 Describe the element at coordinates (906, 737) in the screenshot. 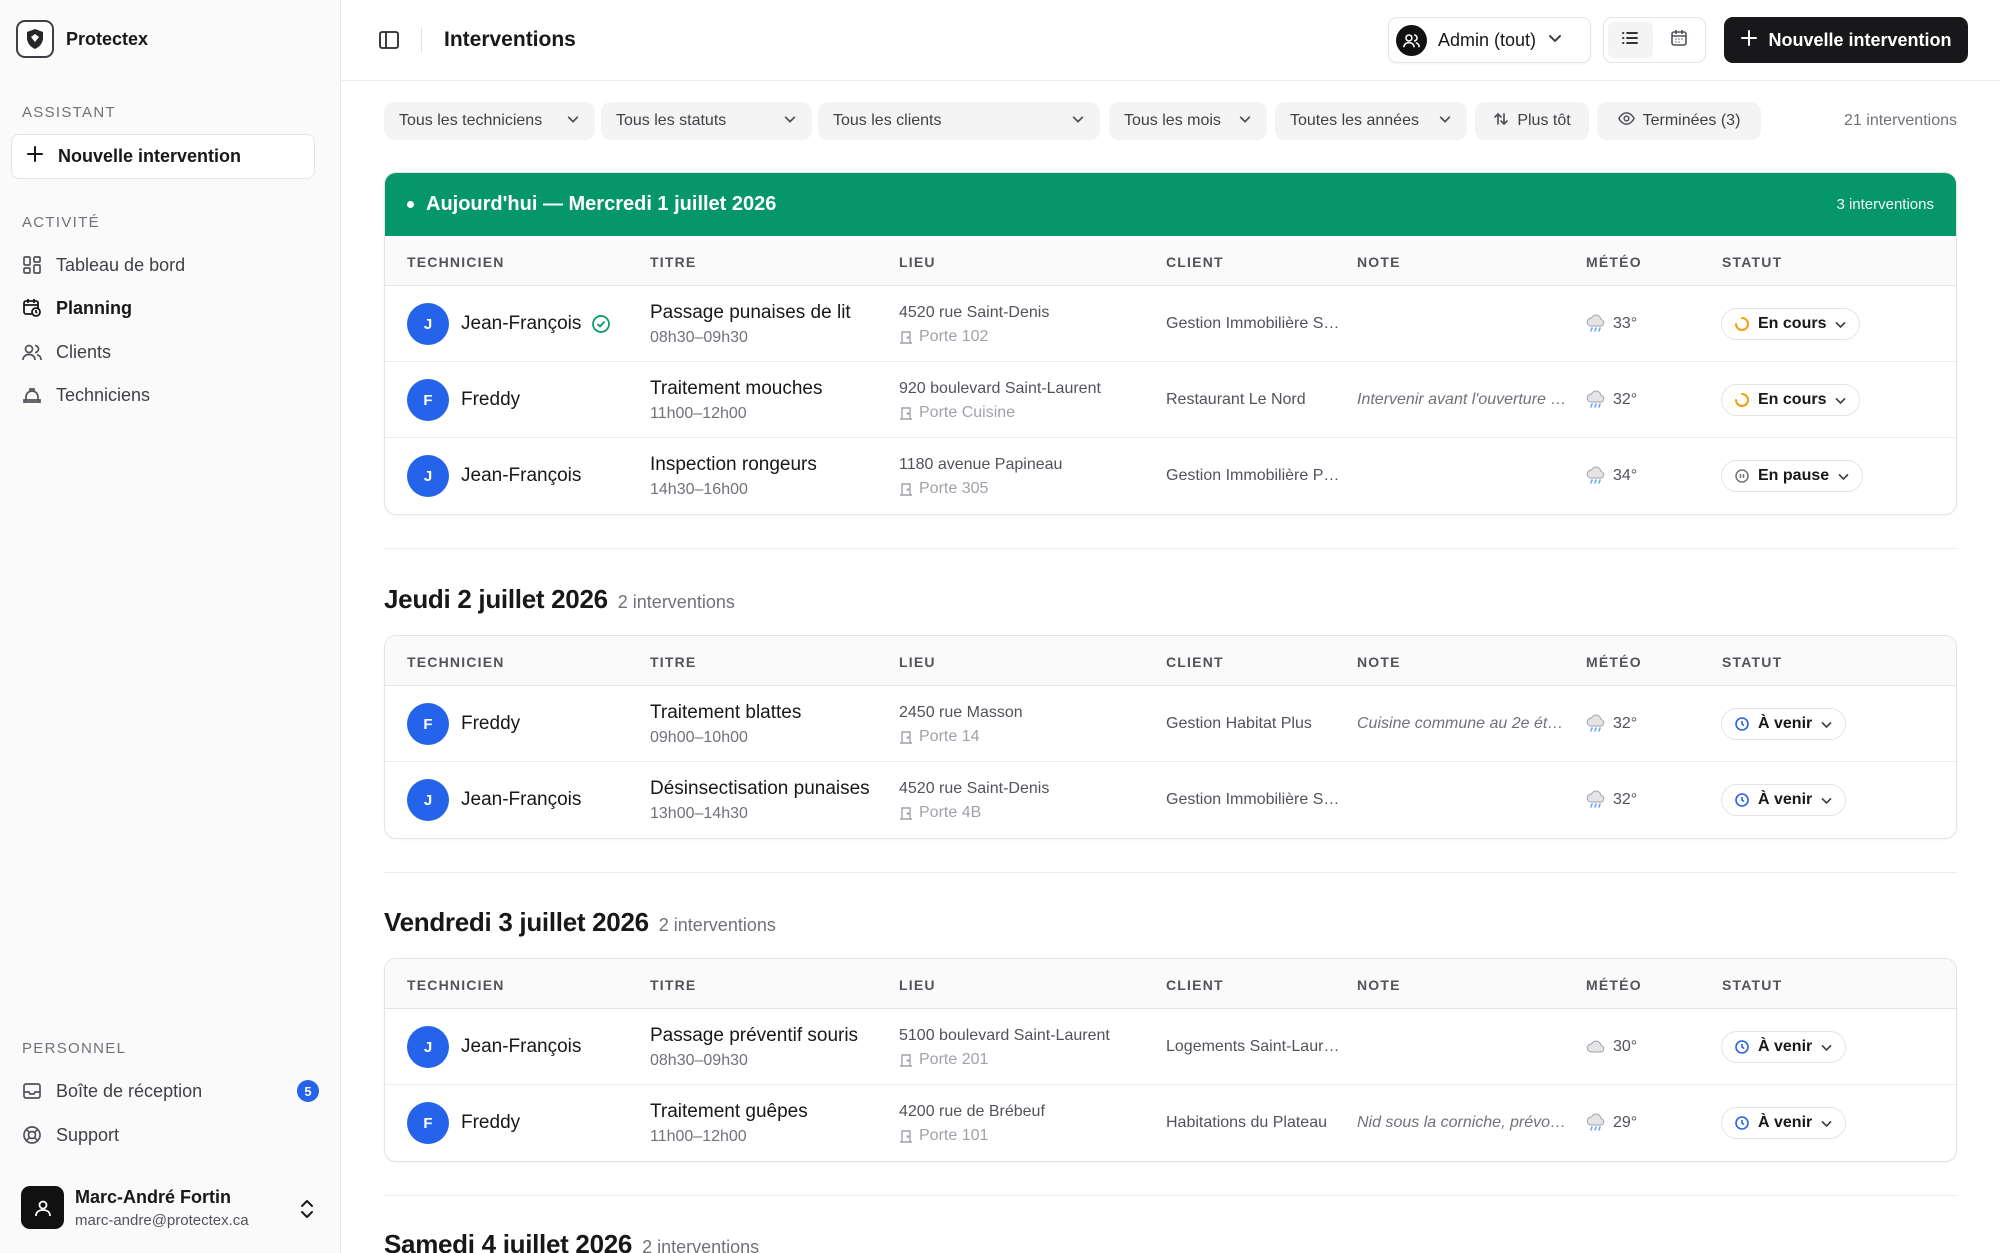

I see `door-icon` at that location.